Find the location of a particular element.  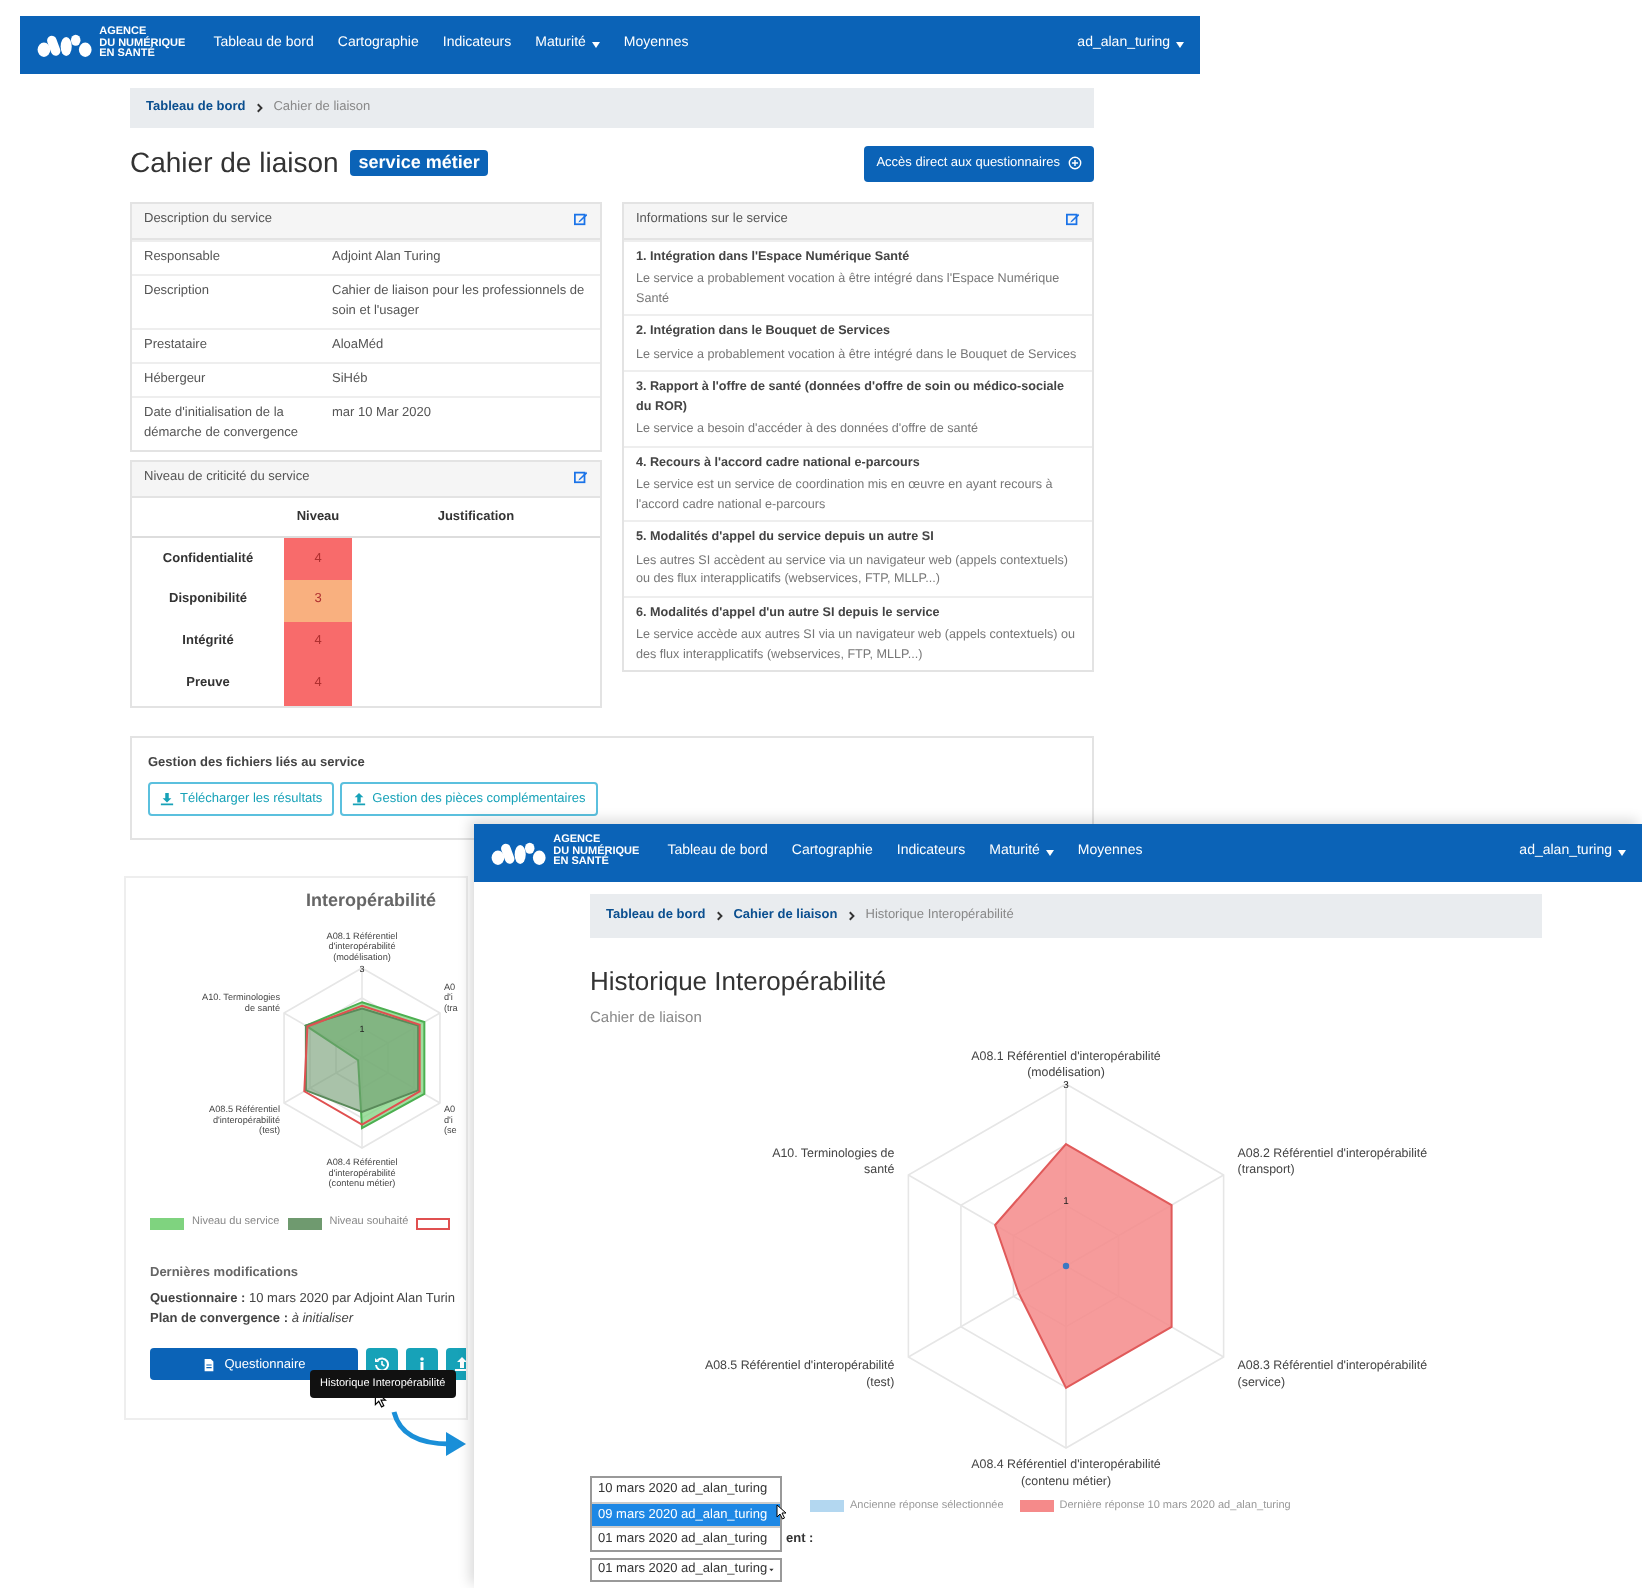

info-icon is located at coordinates (422, 1364).